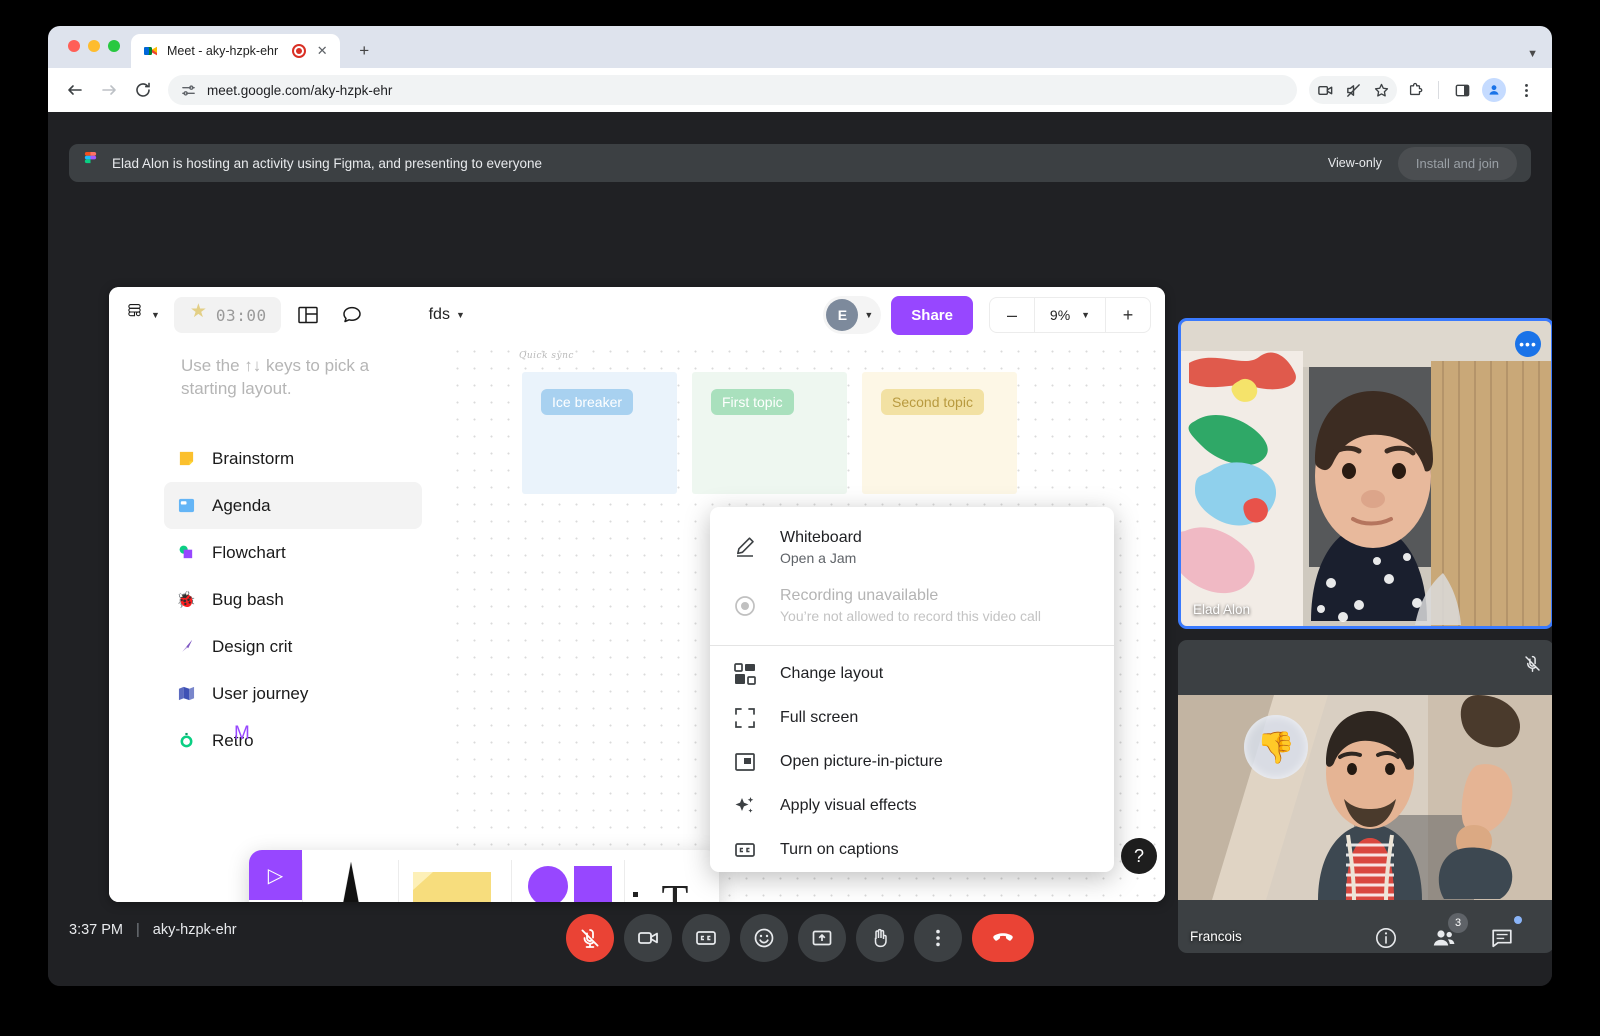 The width and height of the screenshot is (1600, 1036). I want to click on menu-item-title: Full screen, so click(819, 717).